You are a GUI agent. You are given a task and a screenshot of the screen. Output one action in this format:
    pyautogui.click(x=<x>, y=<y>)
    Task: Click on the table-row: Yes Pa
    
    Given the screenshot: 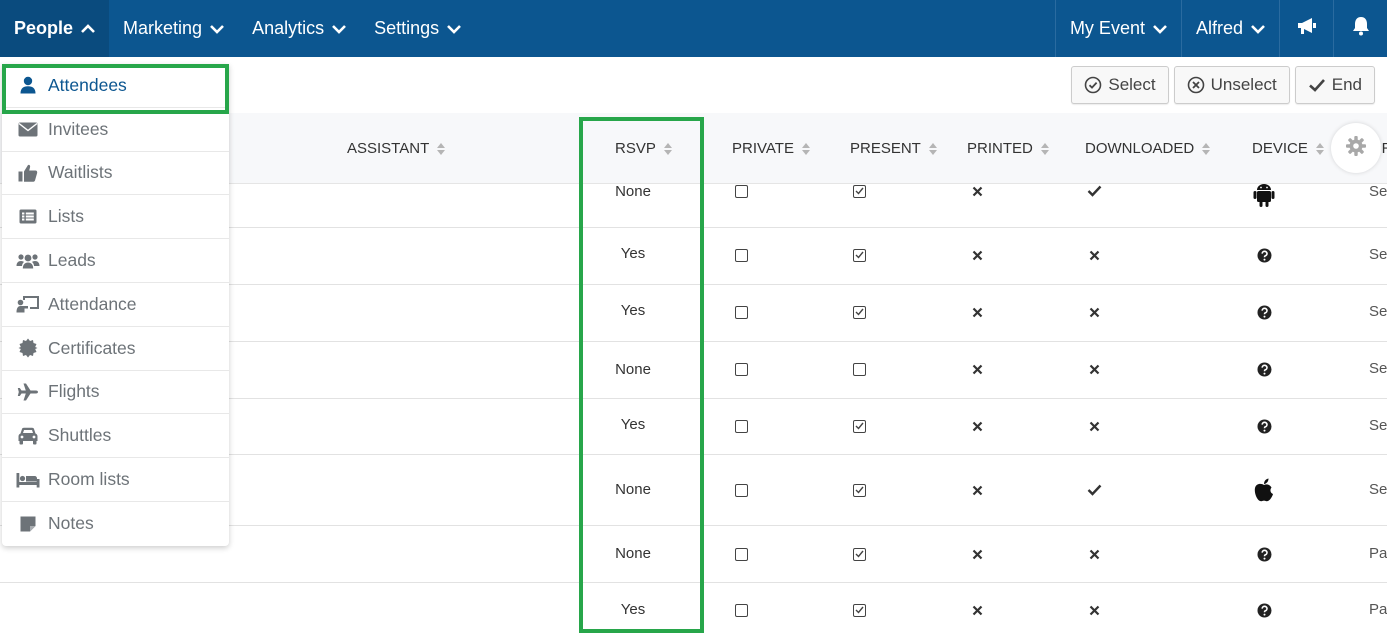 What is the action you would take?
    pyautogui.click(x=693, y=612)
    